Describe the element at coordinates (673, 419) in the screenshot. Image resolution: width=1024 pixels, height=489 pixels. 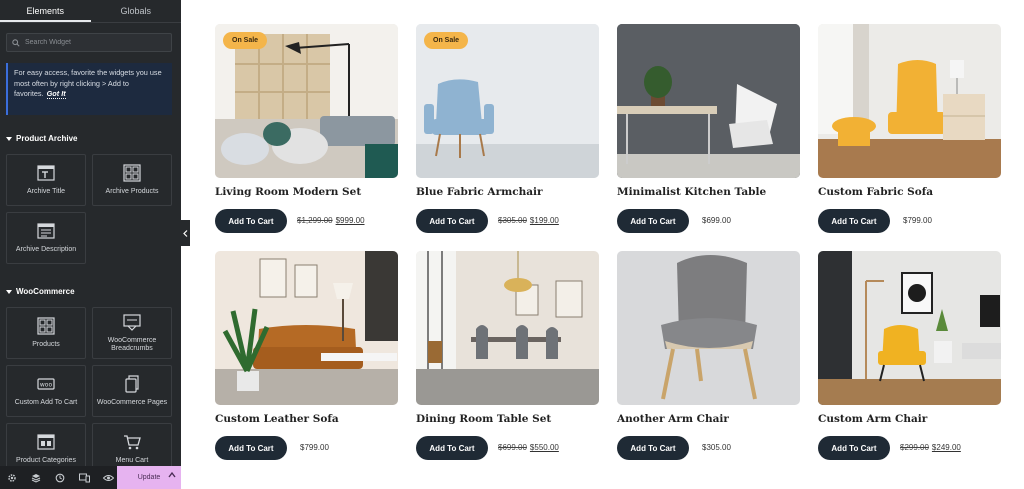
I see `product-title: Another Arm Chair` at that location.